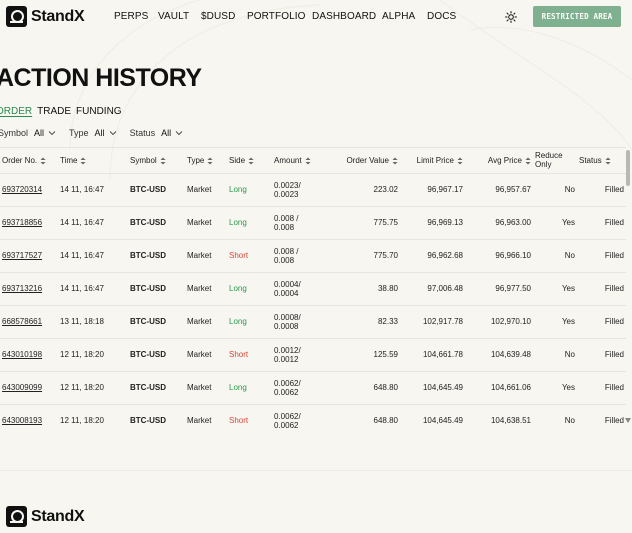 This screenshot has height=533, width=632. What do you see at coordinates (286, 326) in the screenshot?
I see `amount-total: 0.0008` at bounding box center [286, 326].